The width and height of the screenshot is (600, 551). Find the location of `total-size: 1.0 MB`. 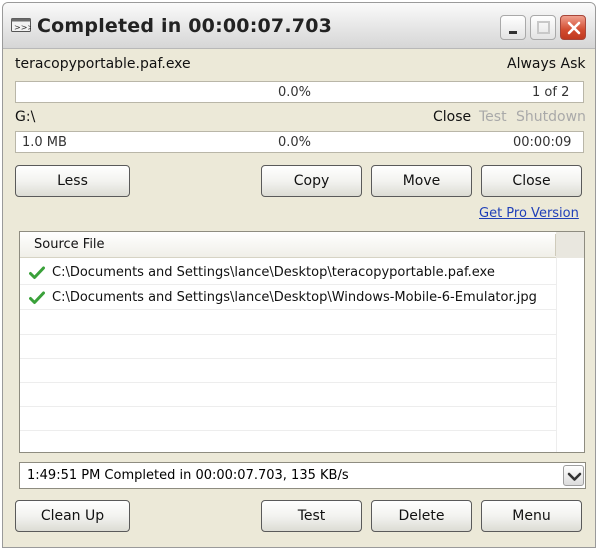

total-size: 1.0 MB is located at coordinates (44, 142).